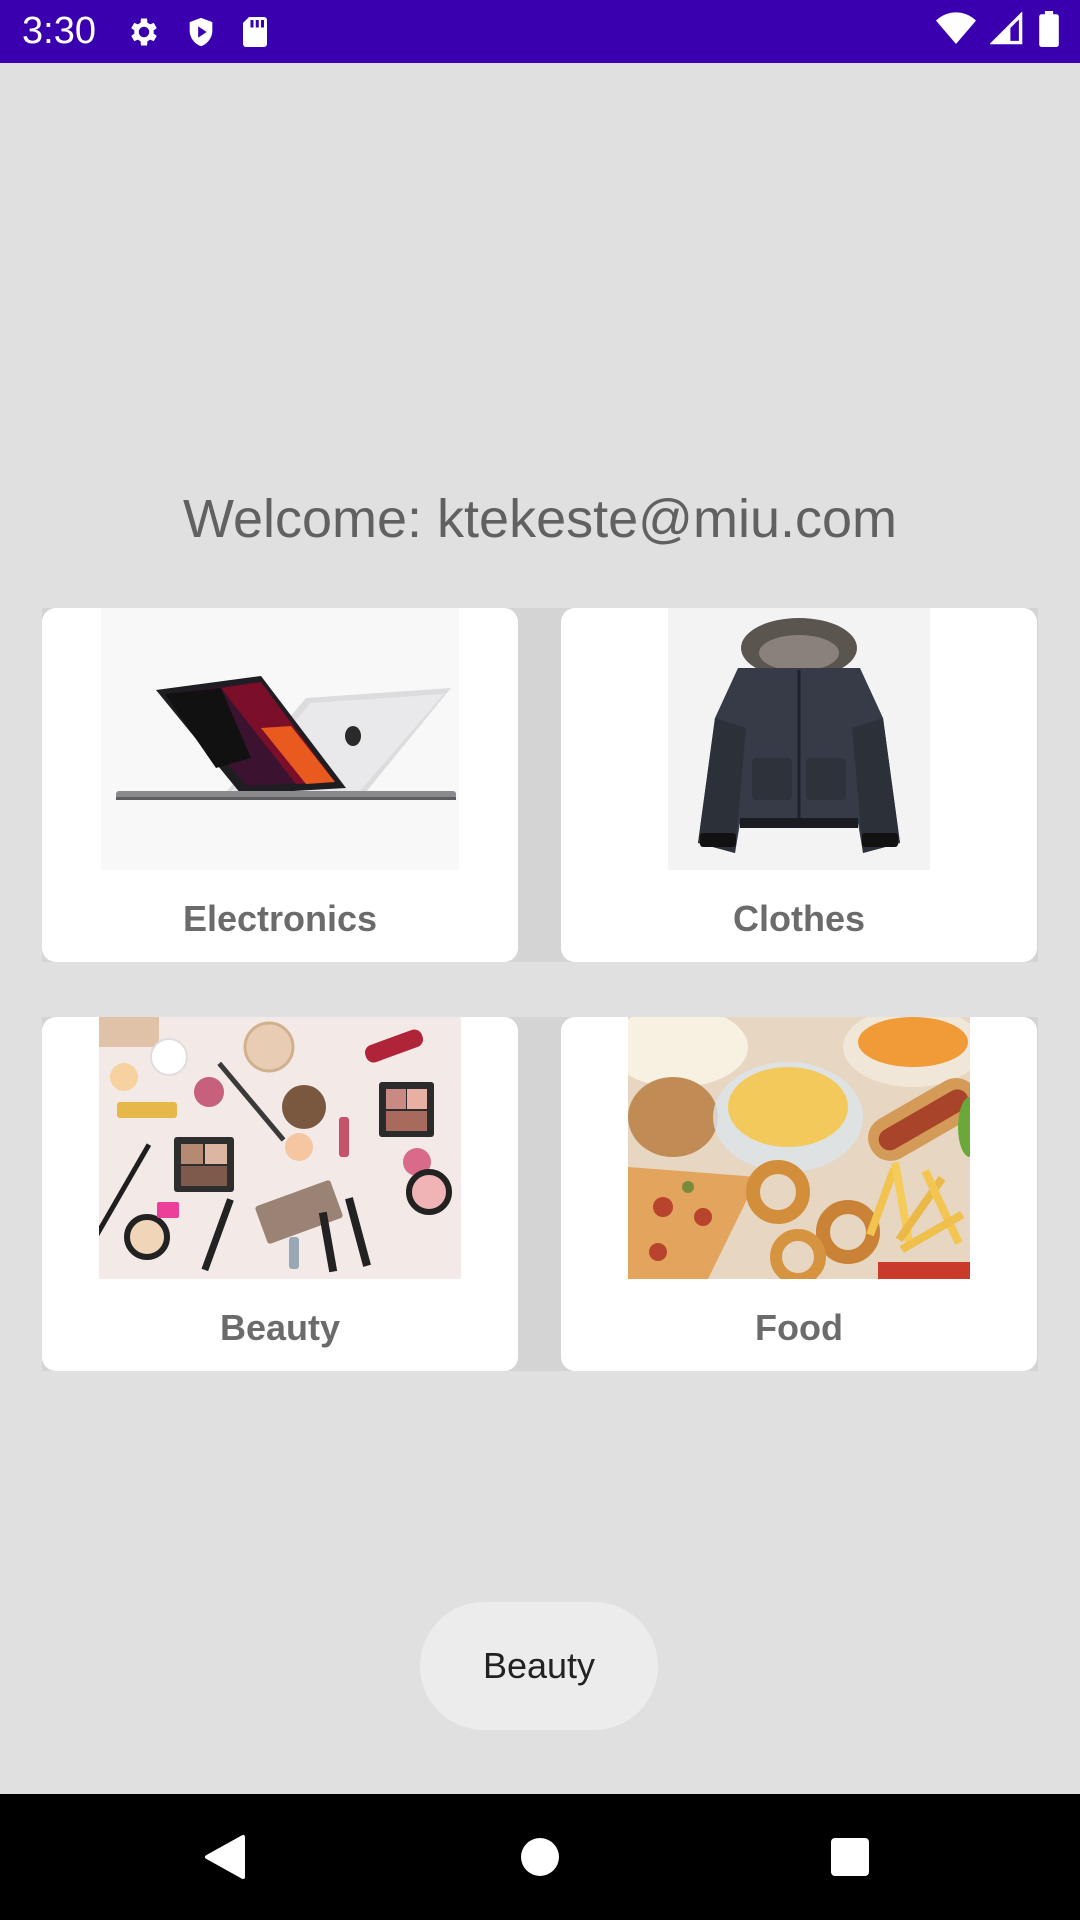  I want to click on home-icon, so click(540, 1857).